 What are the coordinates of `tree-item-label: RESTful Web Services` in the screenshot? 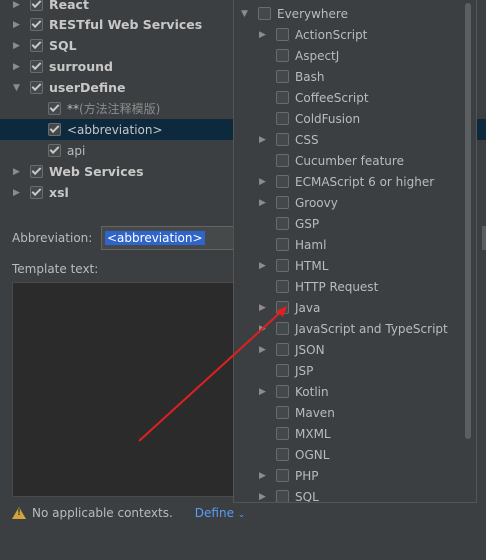 It's located at (126, 24).